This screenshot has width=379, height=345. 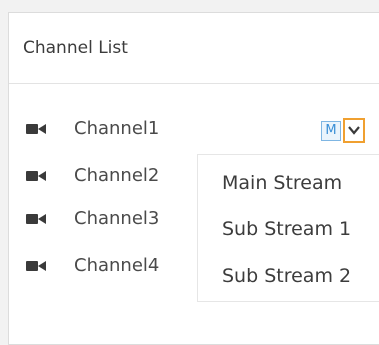 What do you see at coordinates (282, 183) in the screenshot?
I see `menu-item-main-stream: Main Stream` at bounding box center [282, 183].